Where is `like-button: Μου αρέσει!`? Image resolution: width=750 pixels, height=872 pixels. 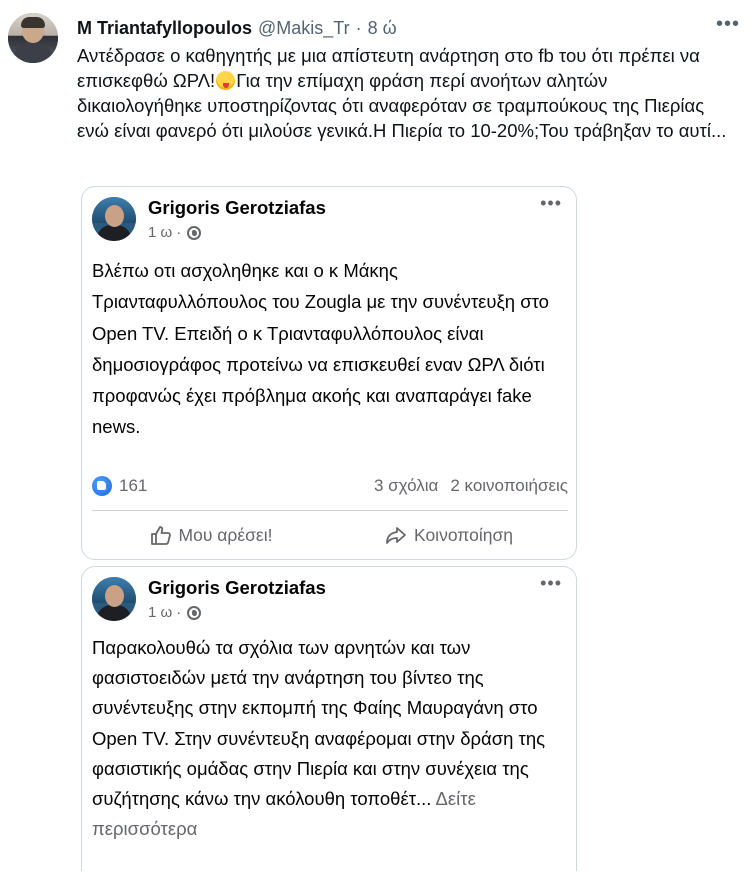 like-button: Μου αρέσει! is located at coordinates (211, 535).